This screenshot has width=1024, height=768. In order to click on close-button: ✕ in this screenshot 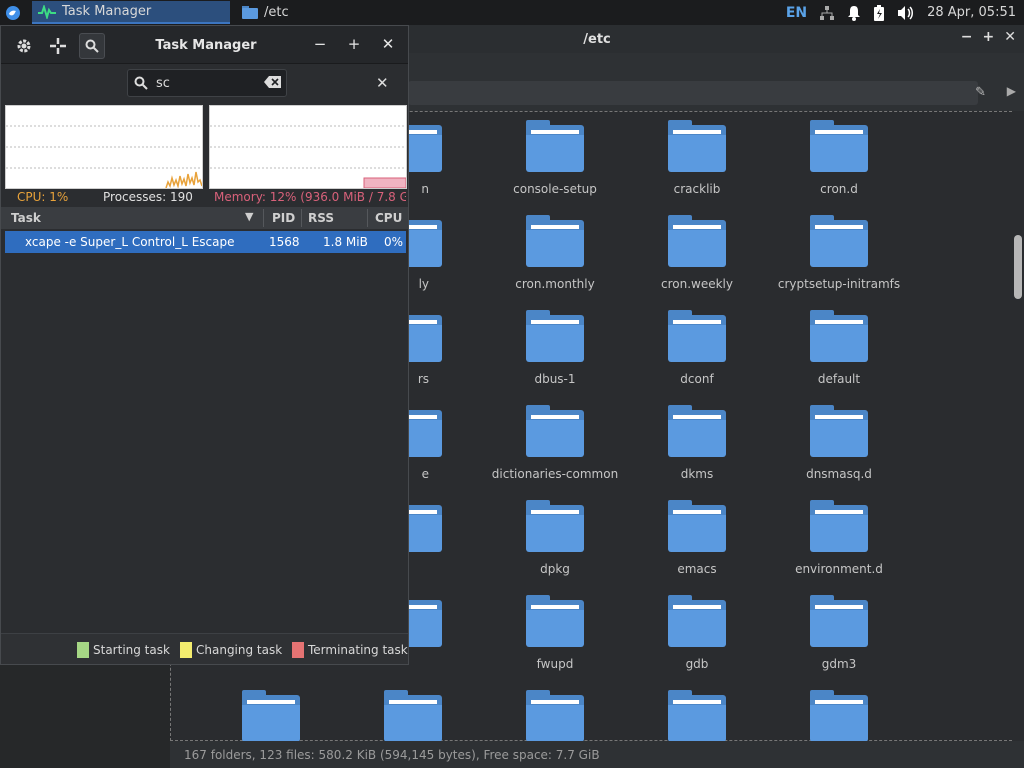, I will do `click(1010, 37)`.